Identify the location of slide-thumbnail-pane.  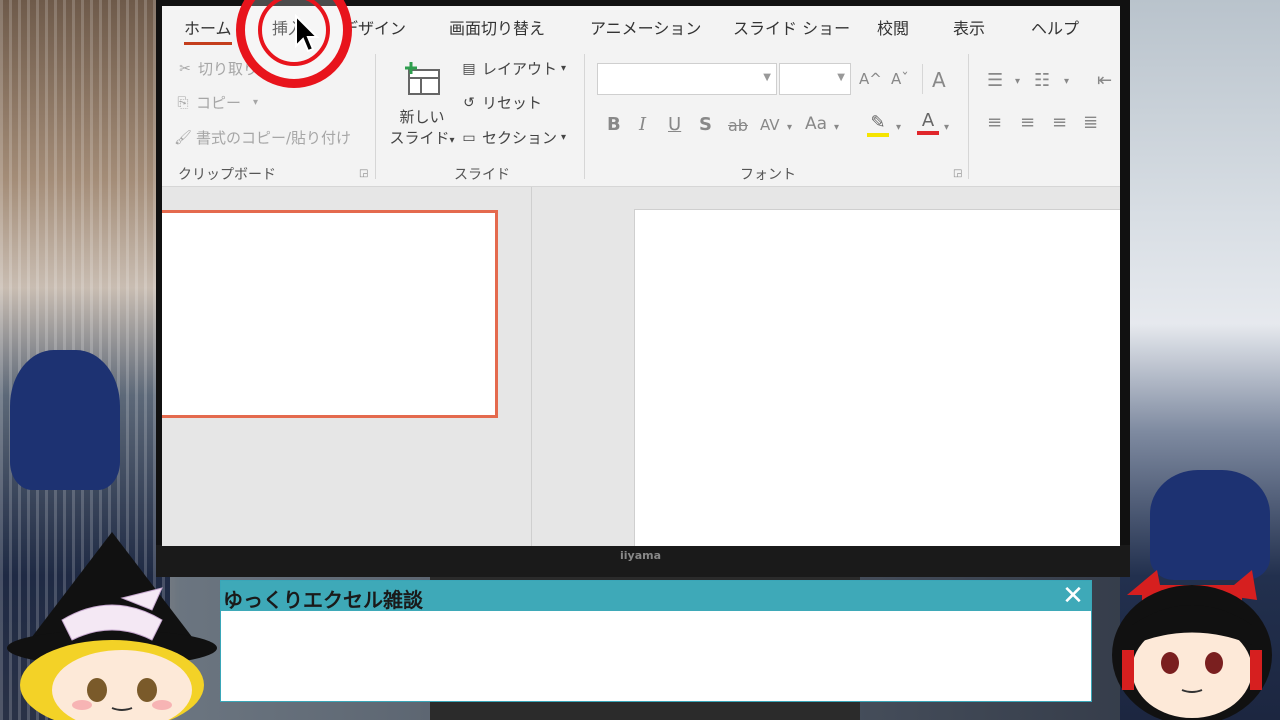
(347, 366).